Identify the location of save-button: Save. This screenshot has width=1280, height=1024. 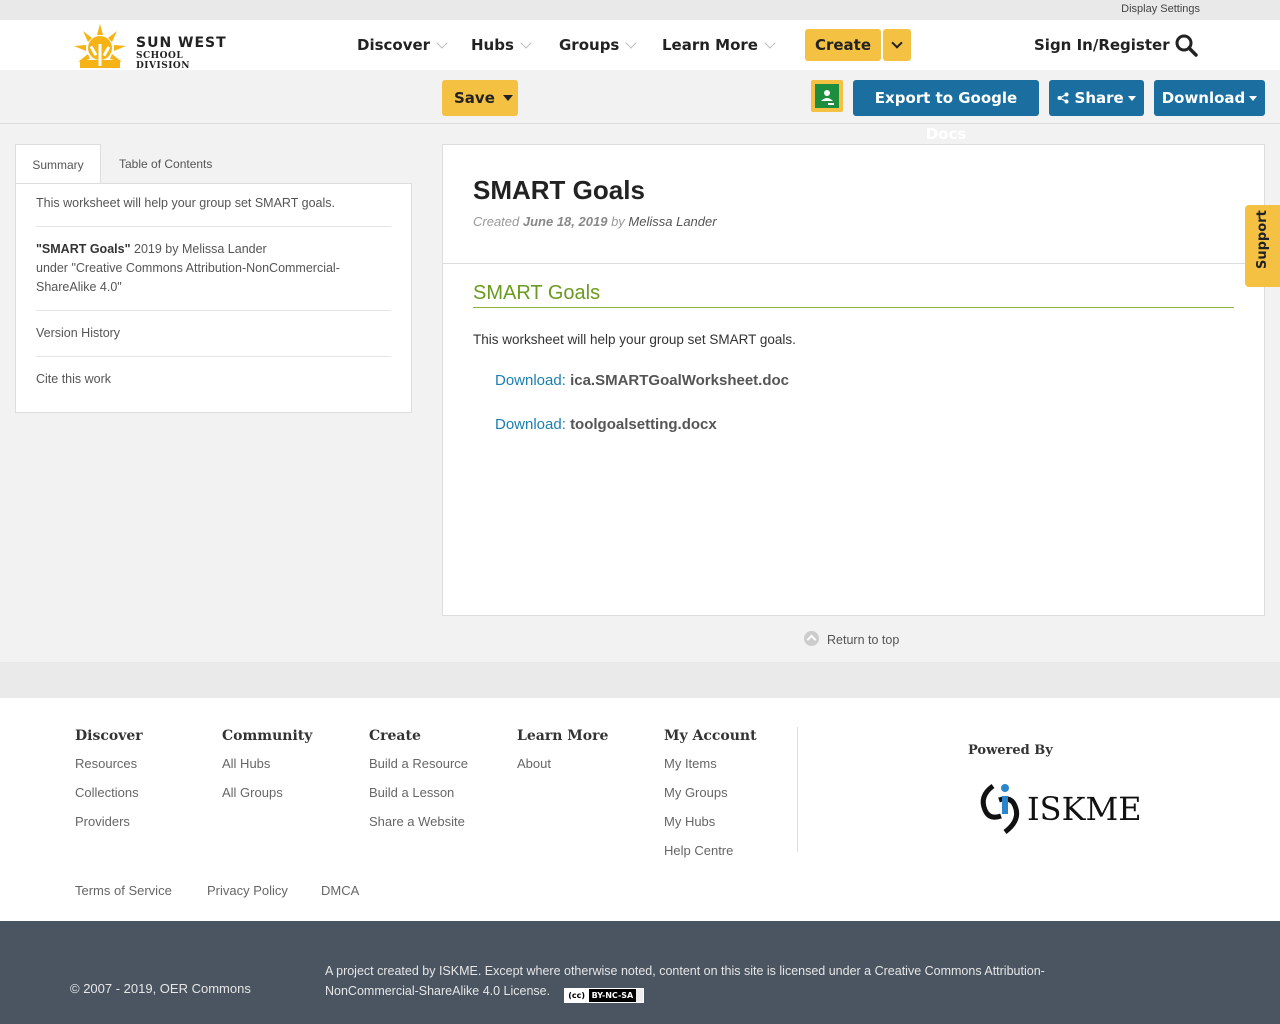
(480, 98).